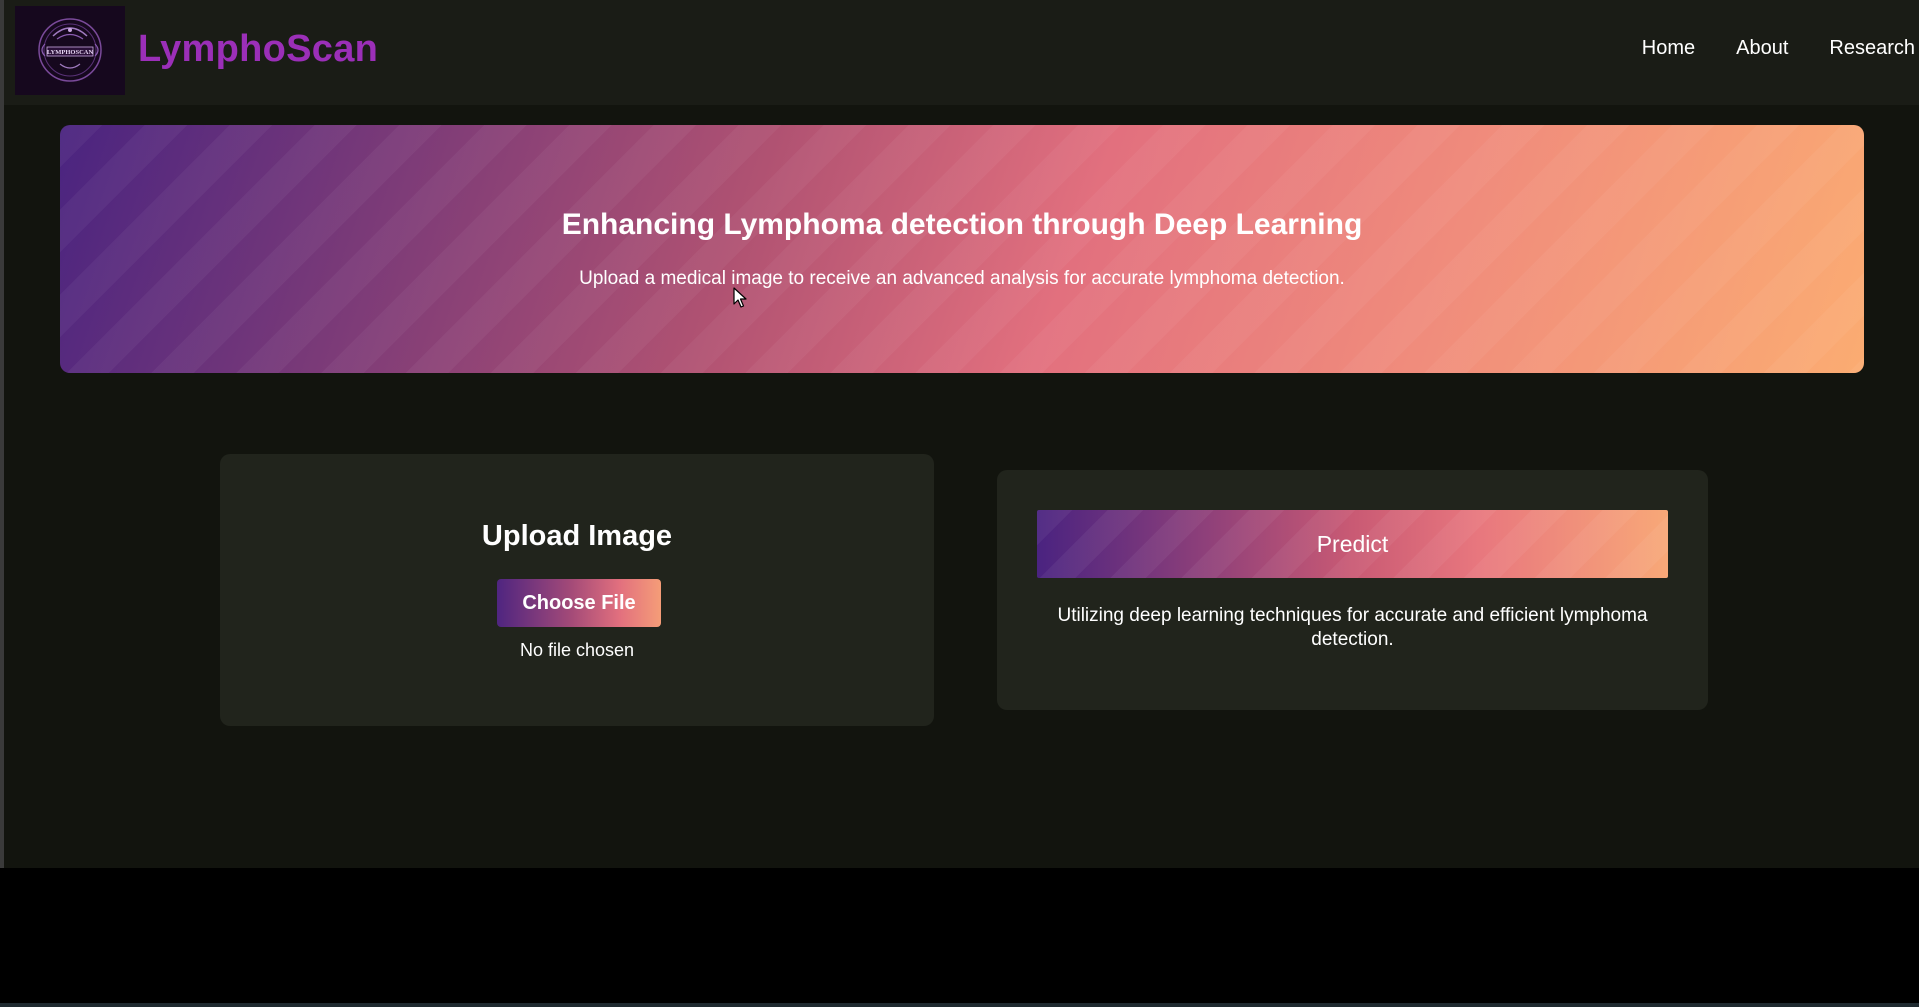 Image resolution: width=1919 pixels, height=1007 pixels. Describe the element at coordinates (1668, 48) in the screenshot. I see `nav-link-home: Home` at that location.